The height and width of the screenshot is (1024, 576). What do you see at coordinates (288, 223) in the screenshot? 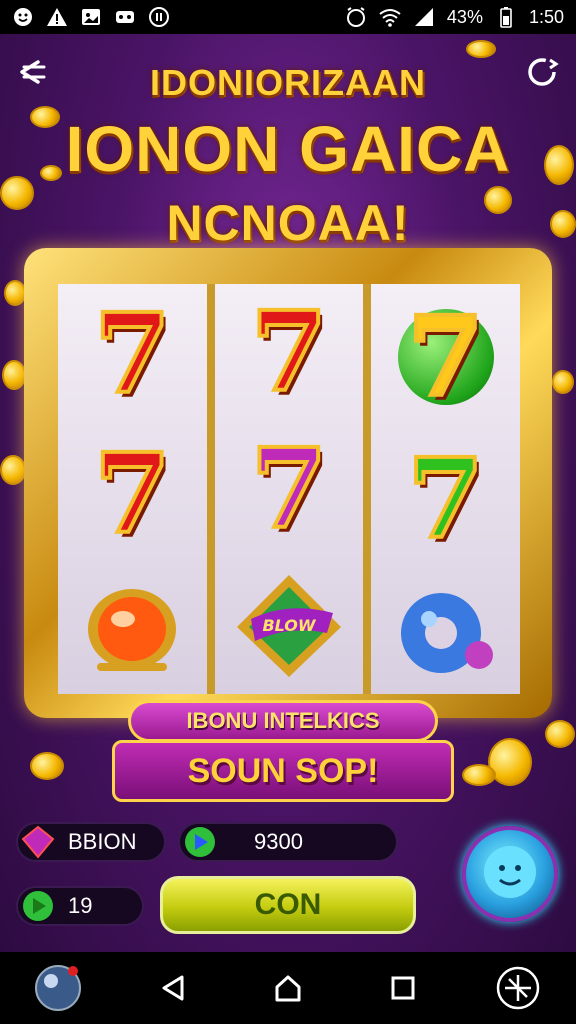
I see `title-line-3: NCNOAA!` at bounding box center [288, 223].